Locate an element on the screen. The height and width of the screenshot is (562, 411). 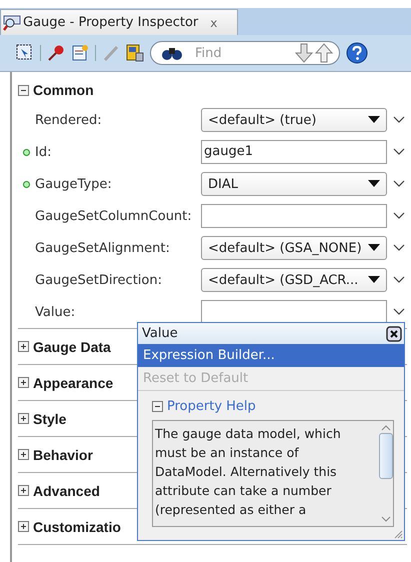
property-label: Rendered: is located at coordinates (69, 120).